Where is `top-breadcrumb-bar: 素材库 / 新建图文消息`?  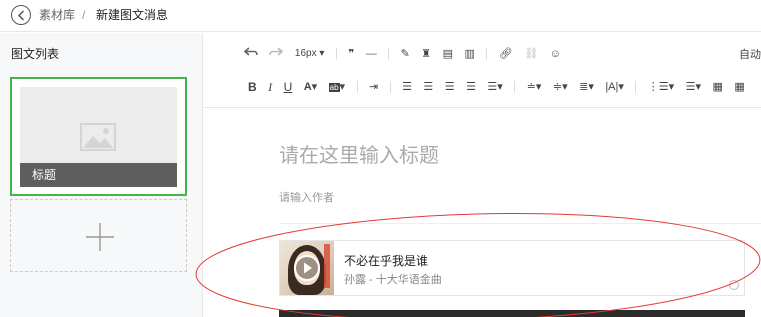
top-breadcrumb-bar: 素材库 / 新建图文消息 is located at coordinates (380, 16).